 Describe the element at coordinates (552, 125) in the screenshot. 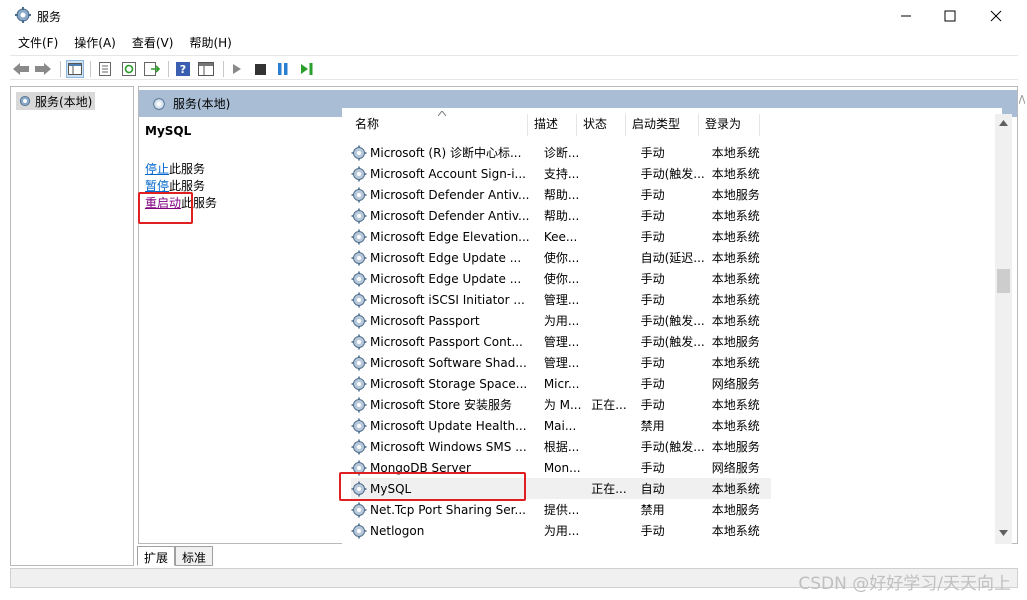

I see `column-header-description: 描述` at that location.